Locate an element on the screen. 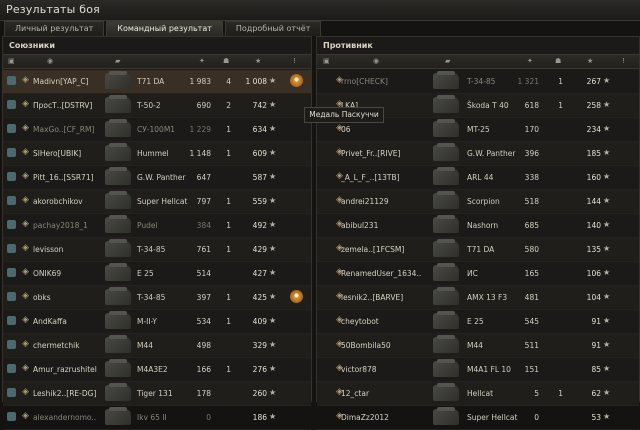 The image size is (640, 430). player-name: DimaZz2012 is located at coordinates (365, 417).